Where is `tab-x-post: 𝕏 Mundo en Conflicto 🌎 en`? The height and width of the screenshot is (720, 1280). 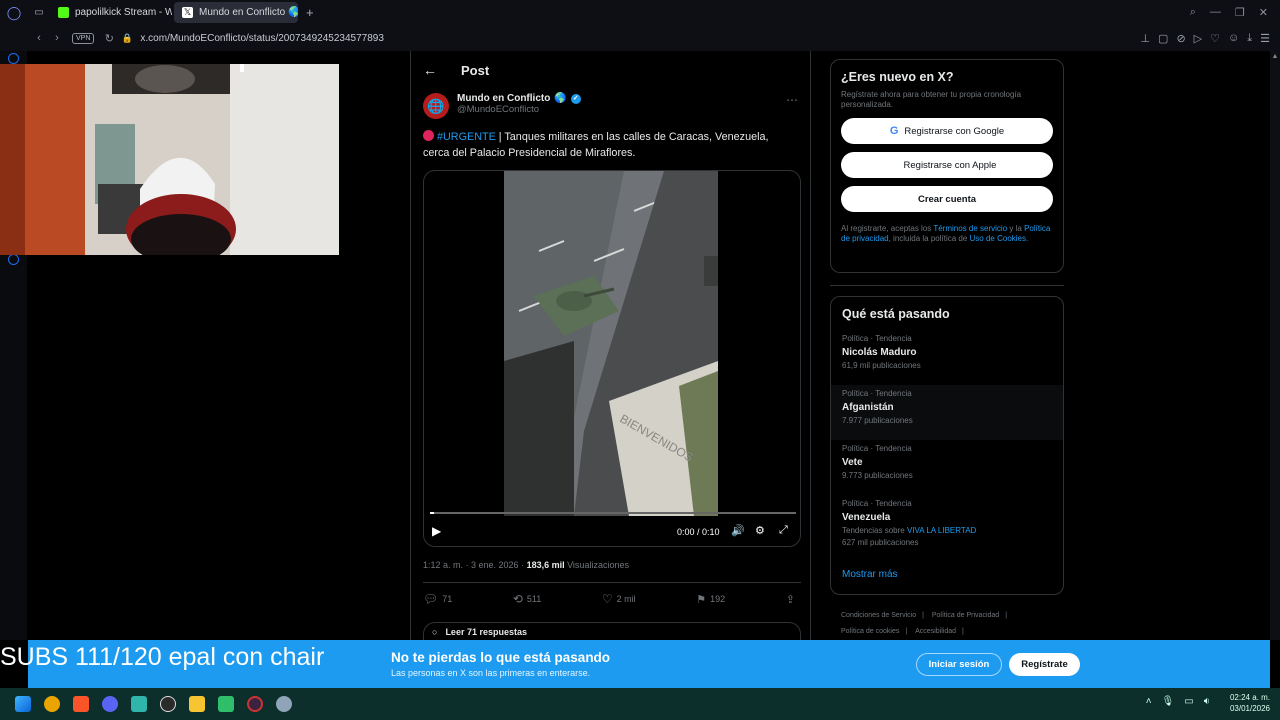
tab-x-post: 𝕏 Mundo en Conflicto 🌎 en is located at coordinates (236, 12).